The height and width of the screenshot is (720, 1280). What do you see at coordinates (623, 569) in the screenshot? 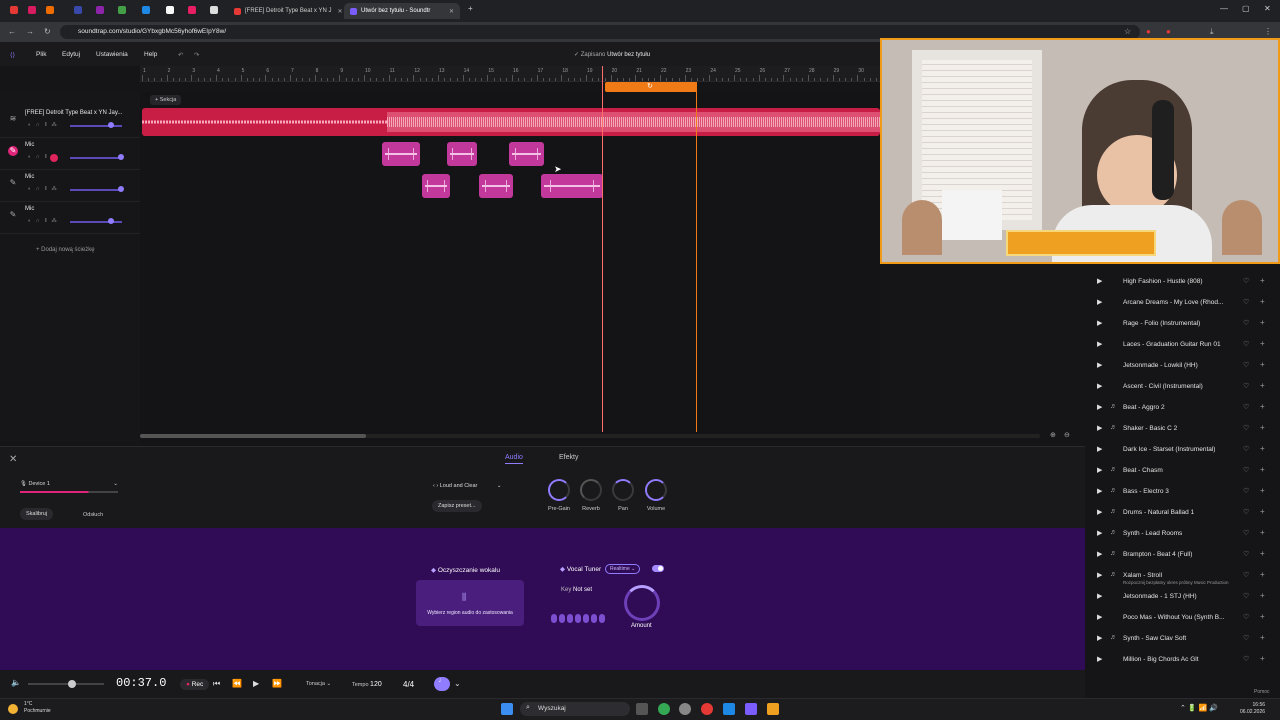
I see `tuner-mode-select: Realtime ⌄` at bounding box center [623, 569].